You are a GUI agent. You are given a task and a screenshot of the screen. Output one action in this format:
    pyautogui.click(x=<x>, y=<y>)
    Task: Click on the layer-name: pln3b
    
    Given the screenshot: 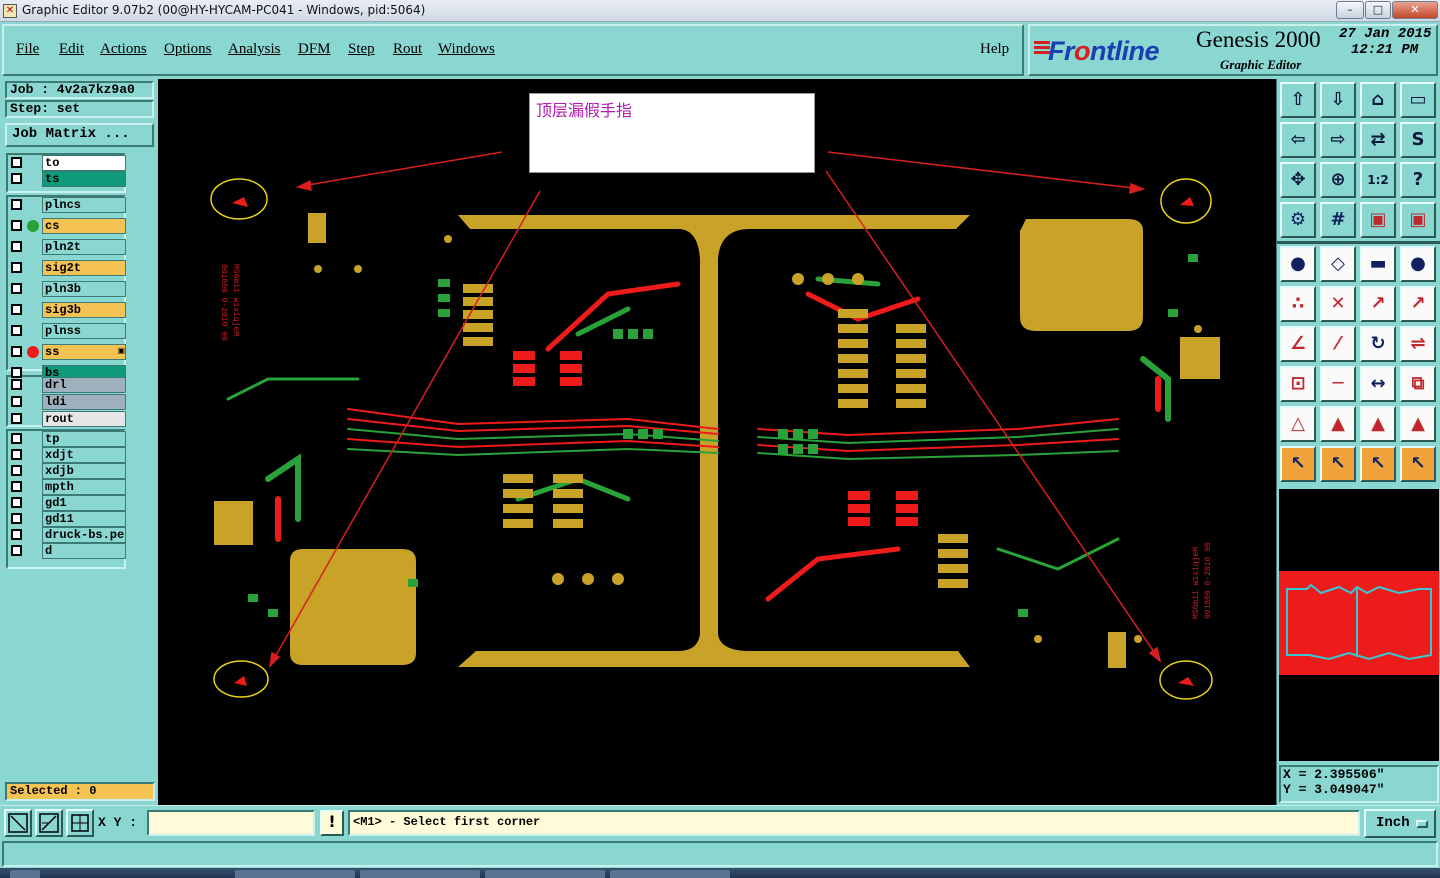 What is the action you would take?
    pyautogui.click(x=84, y=289)
    